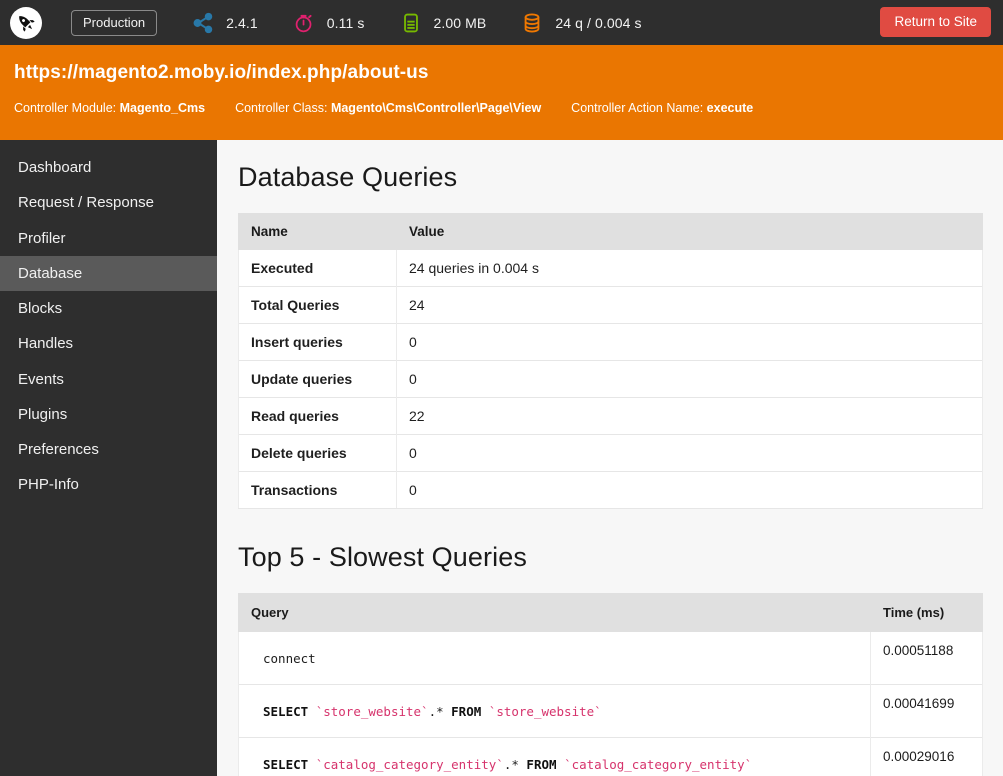 This screenshot has width=1003, height=776. What do you see at coordinates (460, 22) in the screenshot?
I see `metric-memory-value: 2.00 MB` at bounding box center [460, 22].